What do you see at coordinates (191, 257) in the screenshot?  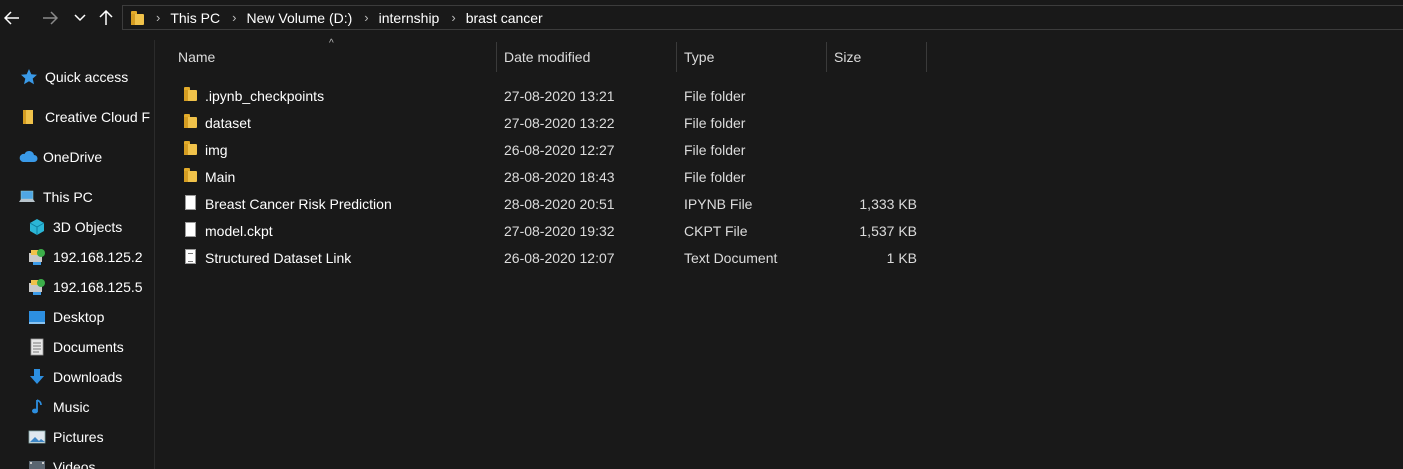 I see `text-file-icon` at bounding box center [191, 257].